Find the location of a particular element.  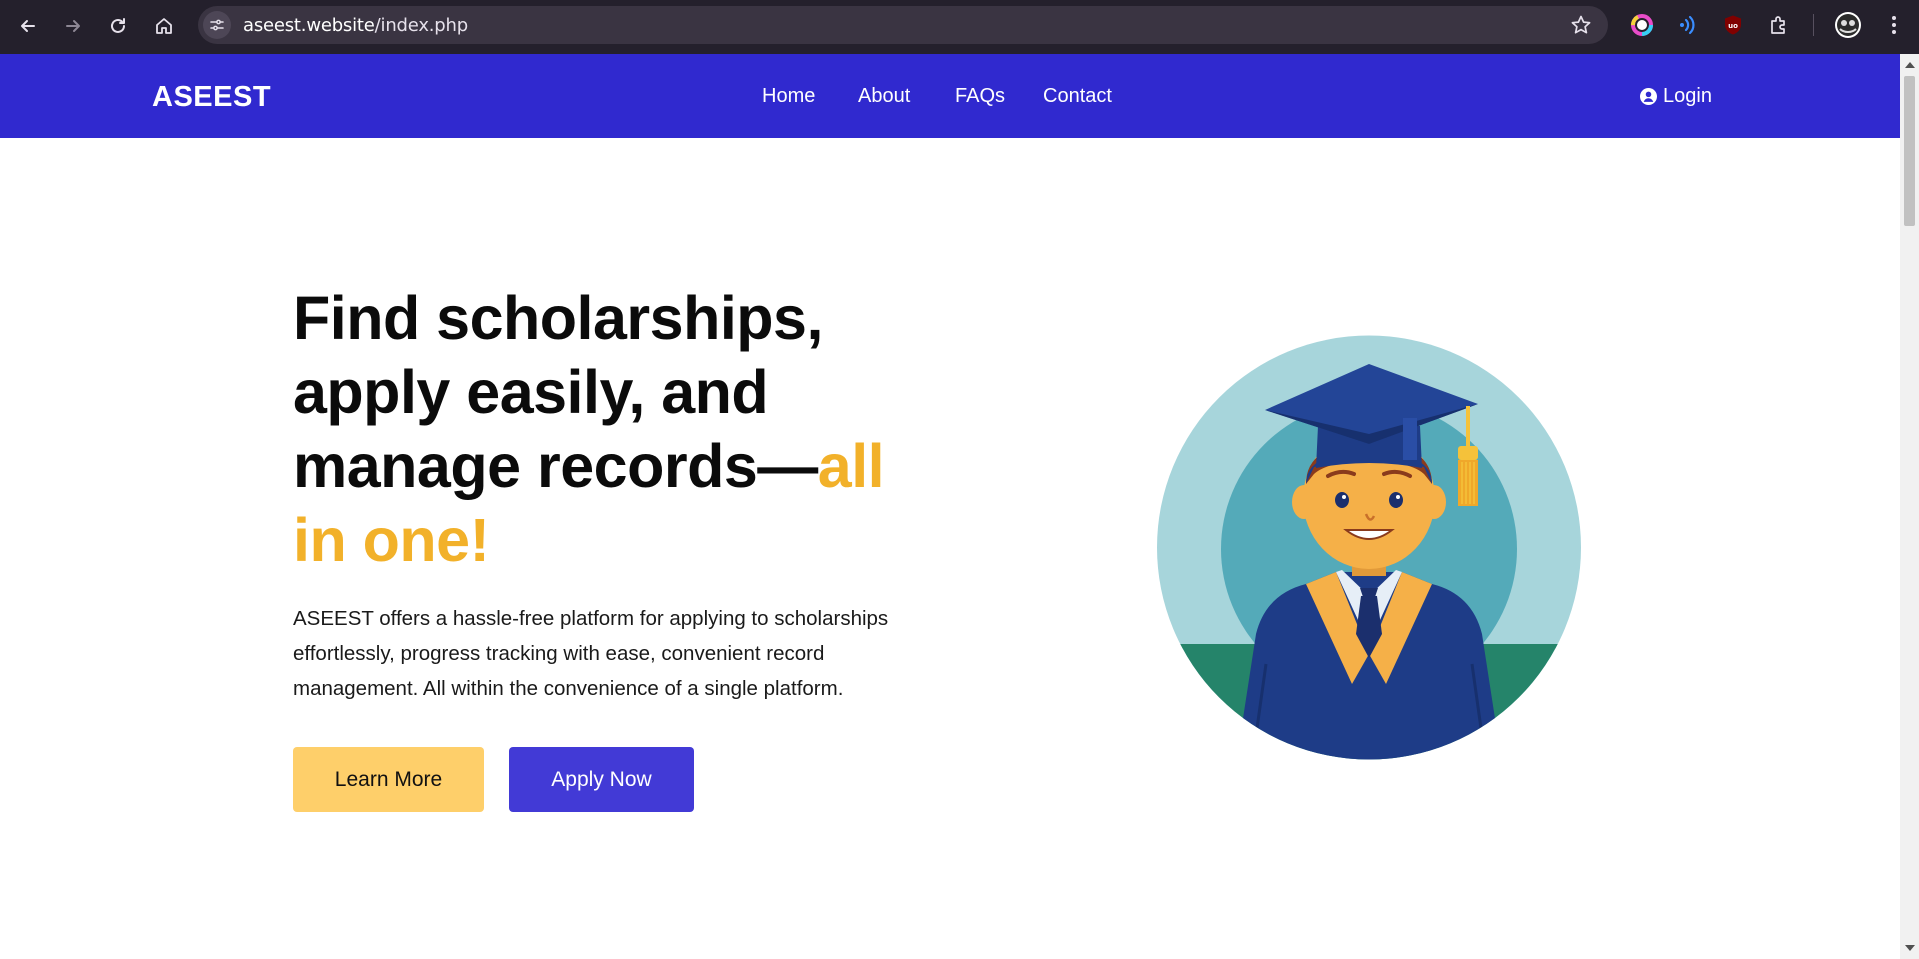

audio-extension-icon is located at coordinates (1688, 25).